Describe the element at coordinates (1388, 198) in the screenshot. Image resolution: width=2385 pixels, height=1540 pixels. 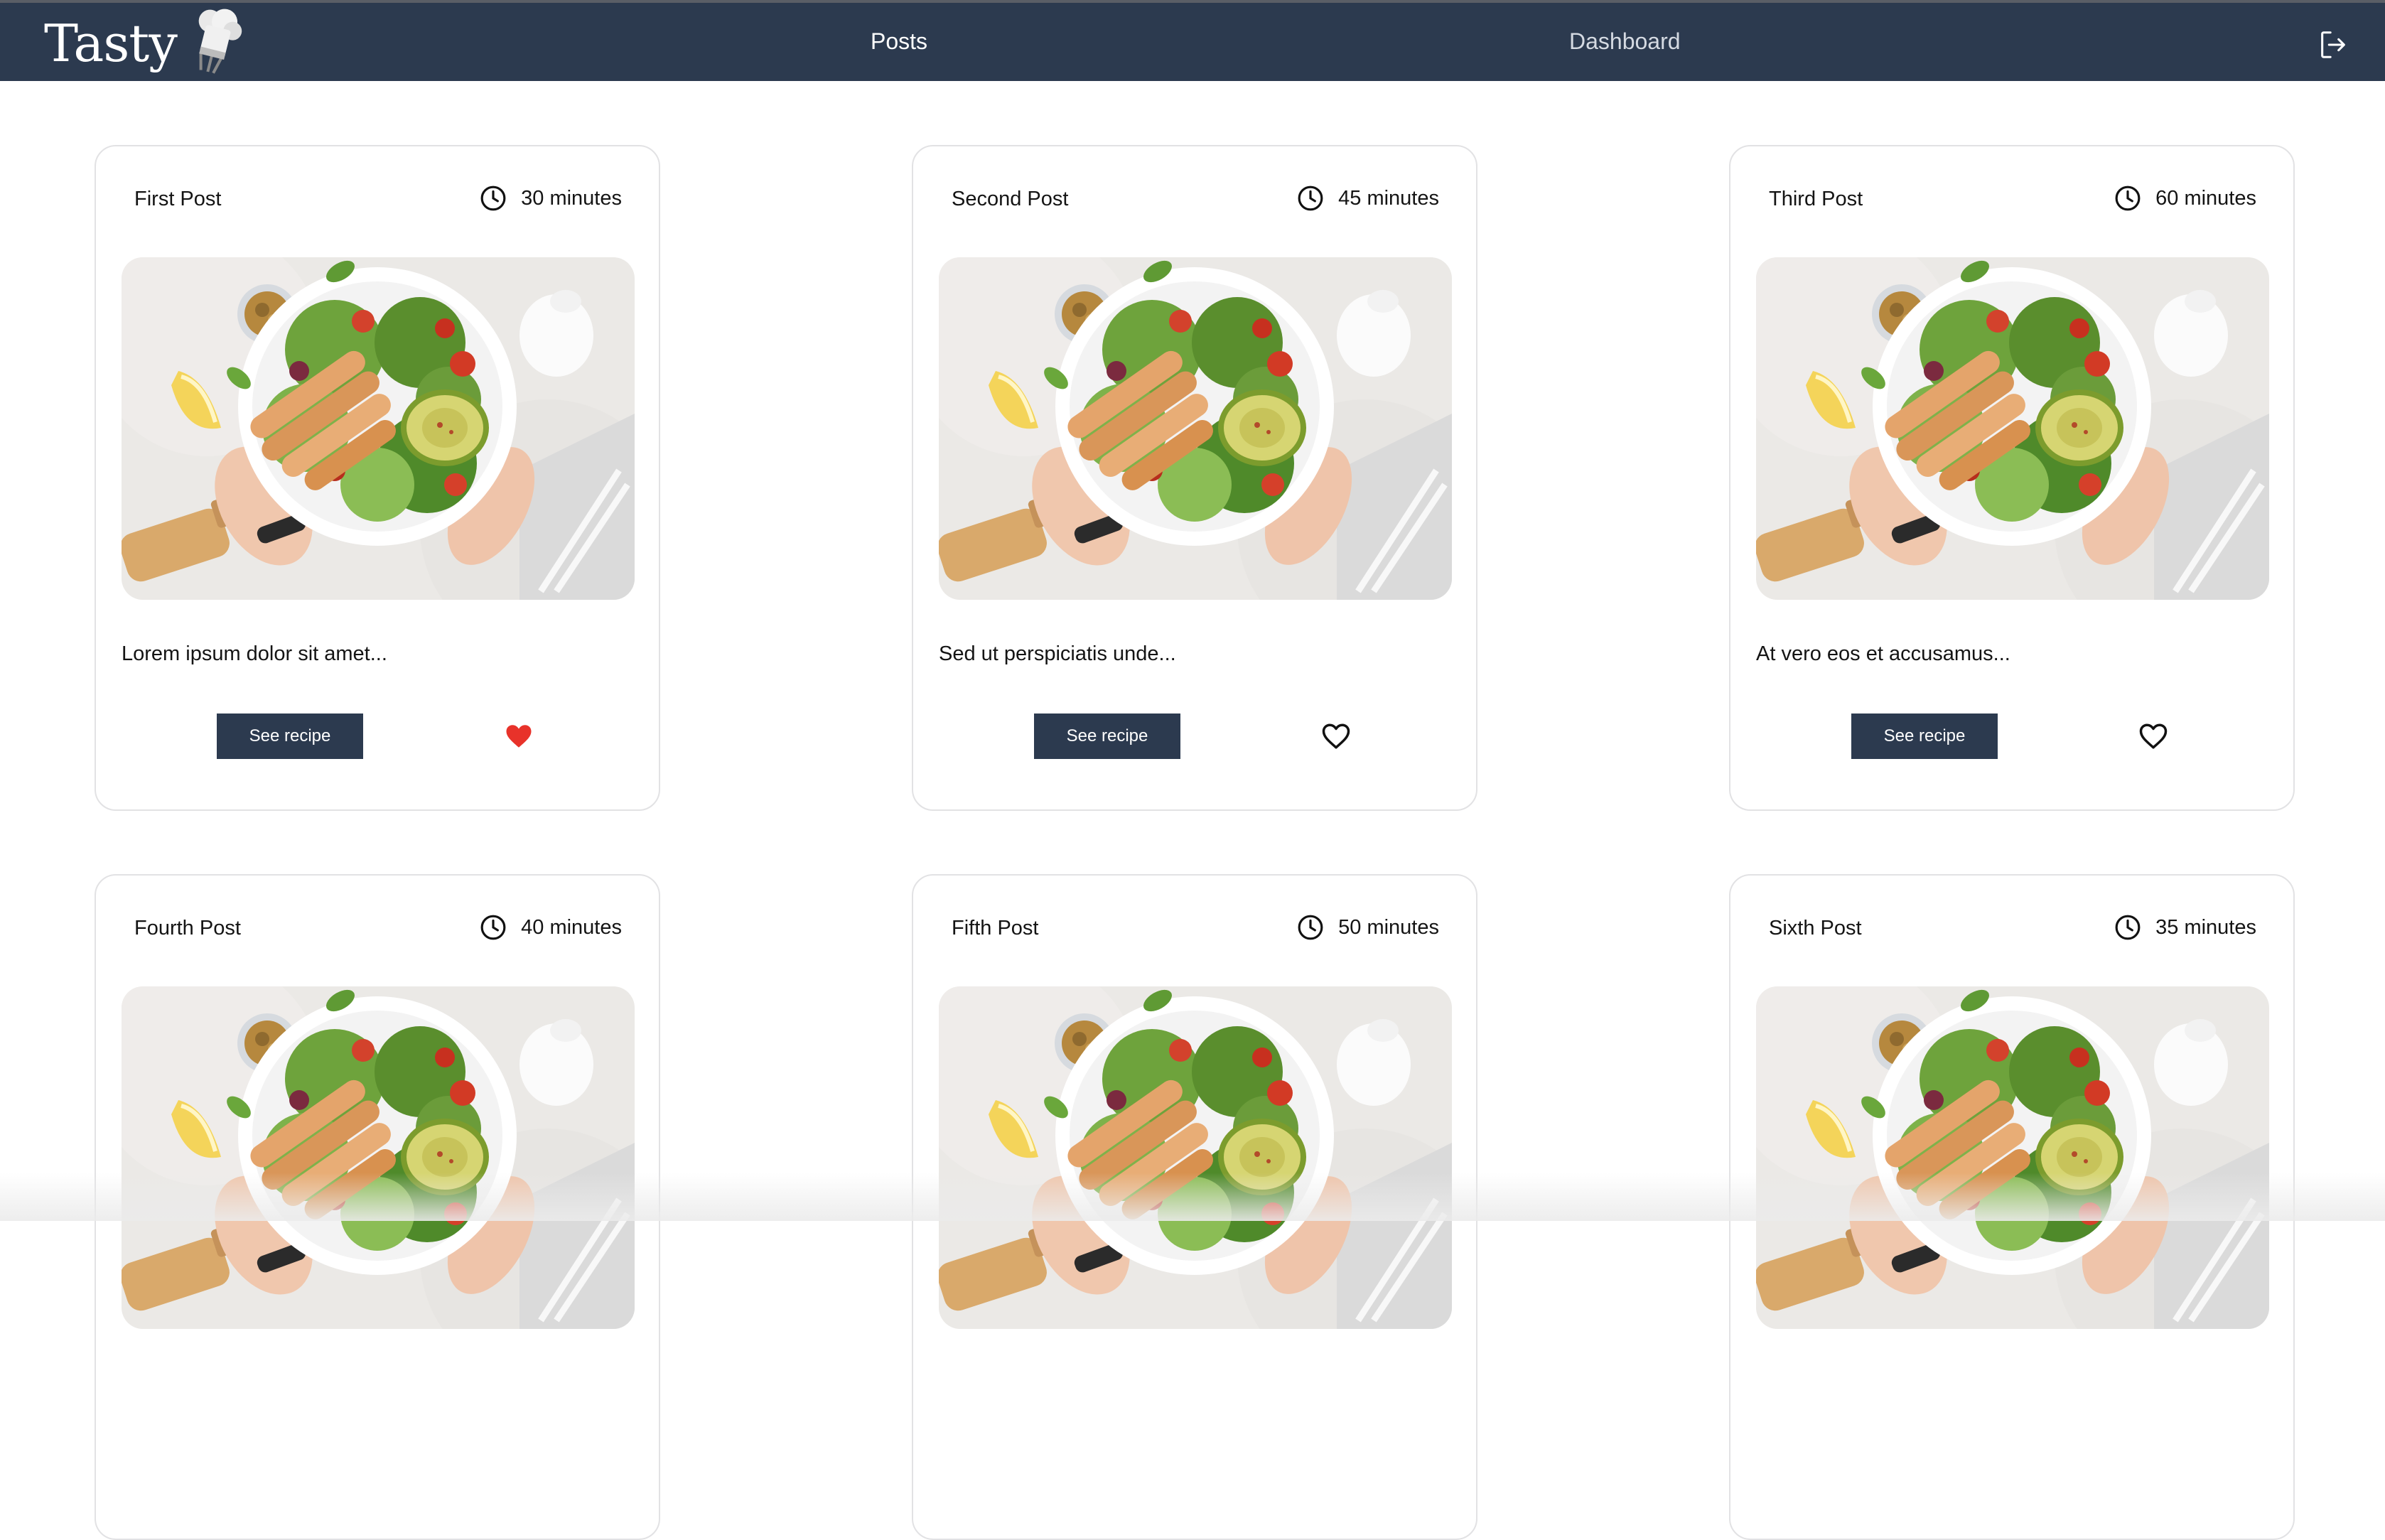
I see `post-time-label: 45 minutes` at that location.